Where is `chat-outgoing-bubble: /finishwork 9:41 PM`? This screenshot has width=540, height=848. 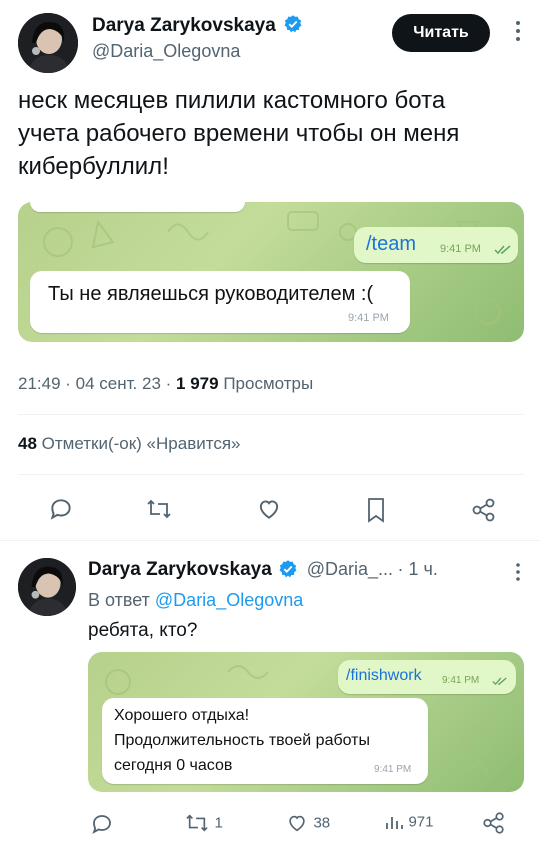 chat-outgoing-bubble: /finishwork 9:41 PM is located at coordinates (427, 677).